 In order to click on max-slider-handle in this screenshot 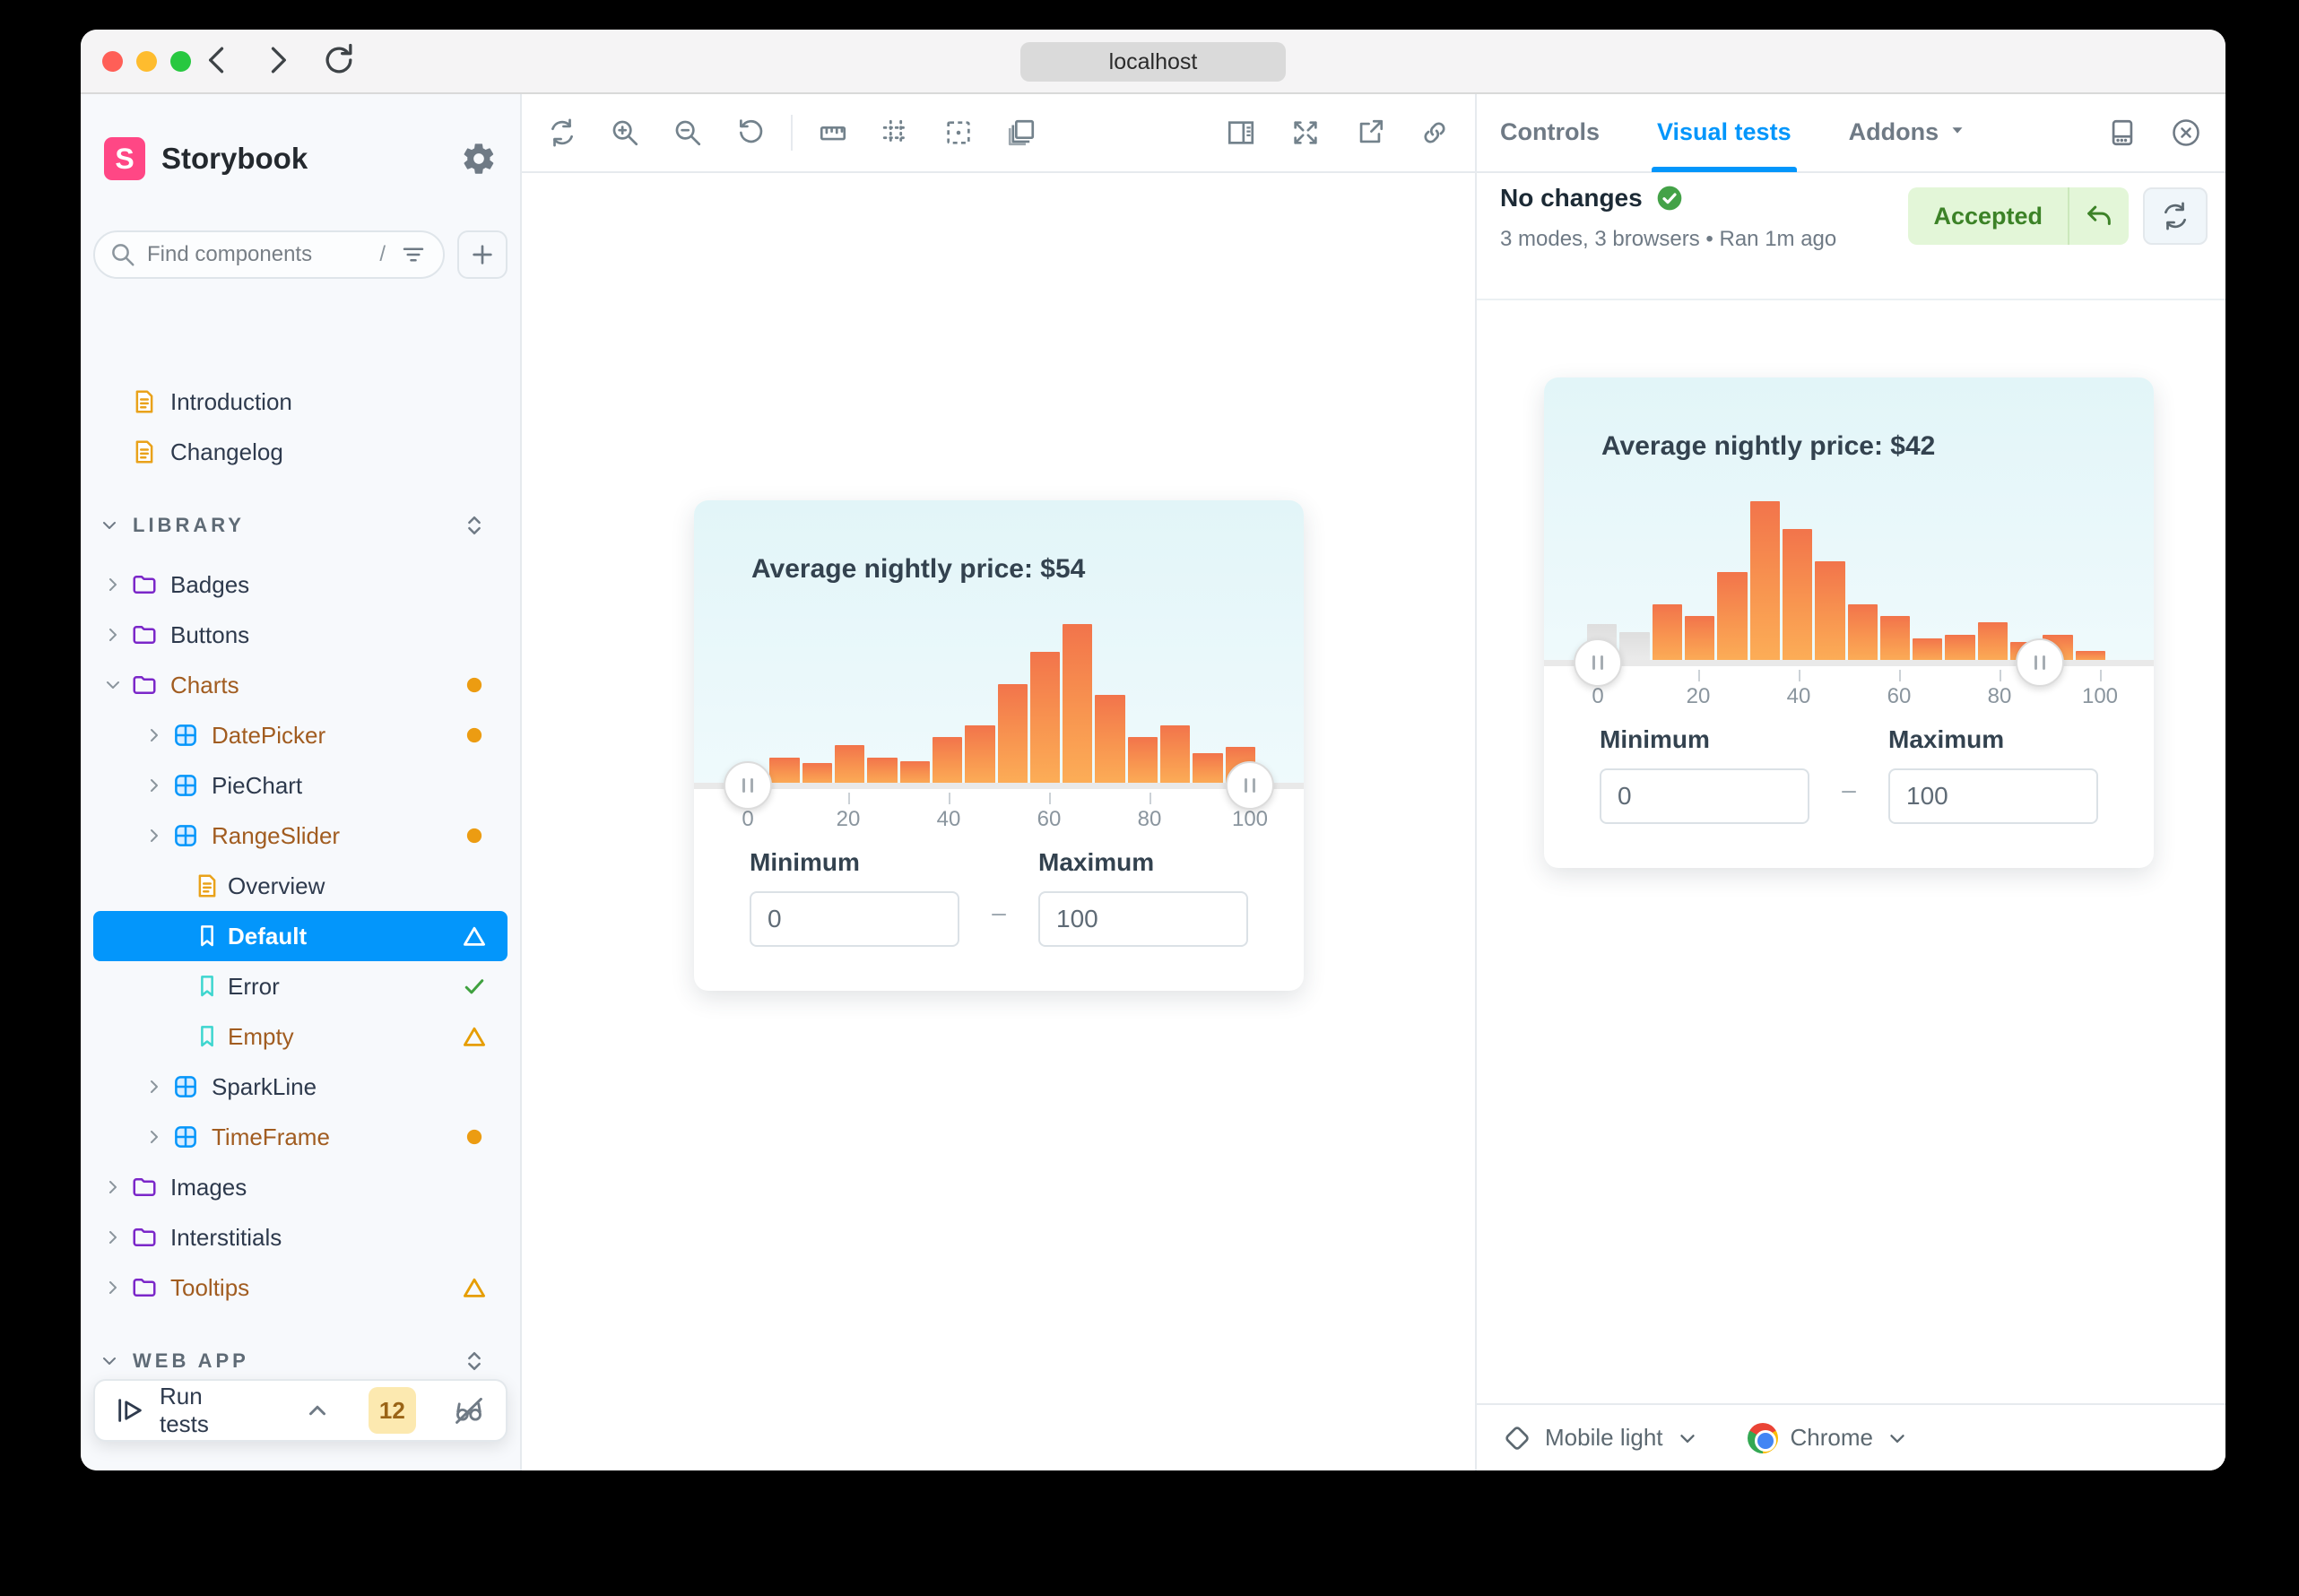, I will do `click(1250, 785)`.